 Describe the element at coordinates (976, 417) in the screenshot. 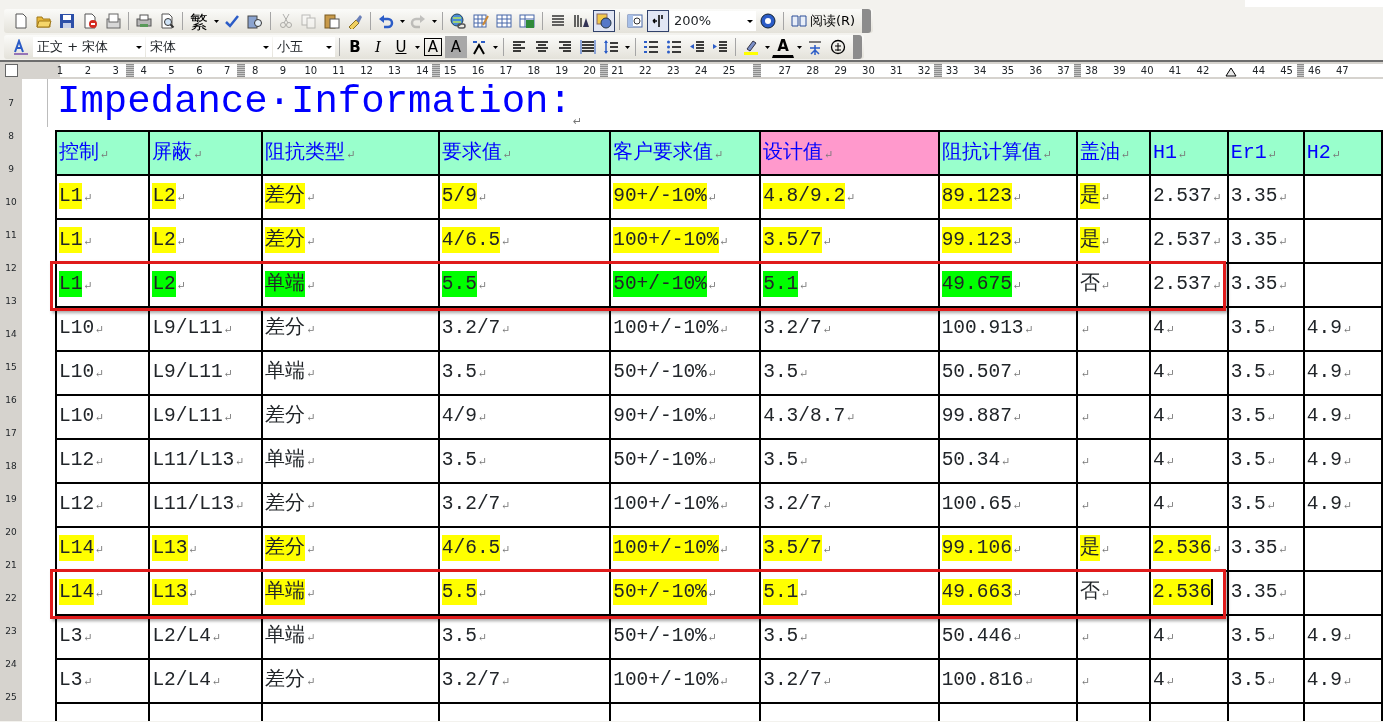

I see `cell-text: 99.887` at that location.